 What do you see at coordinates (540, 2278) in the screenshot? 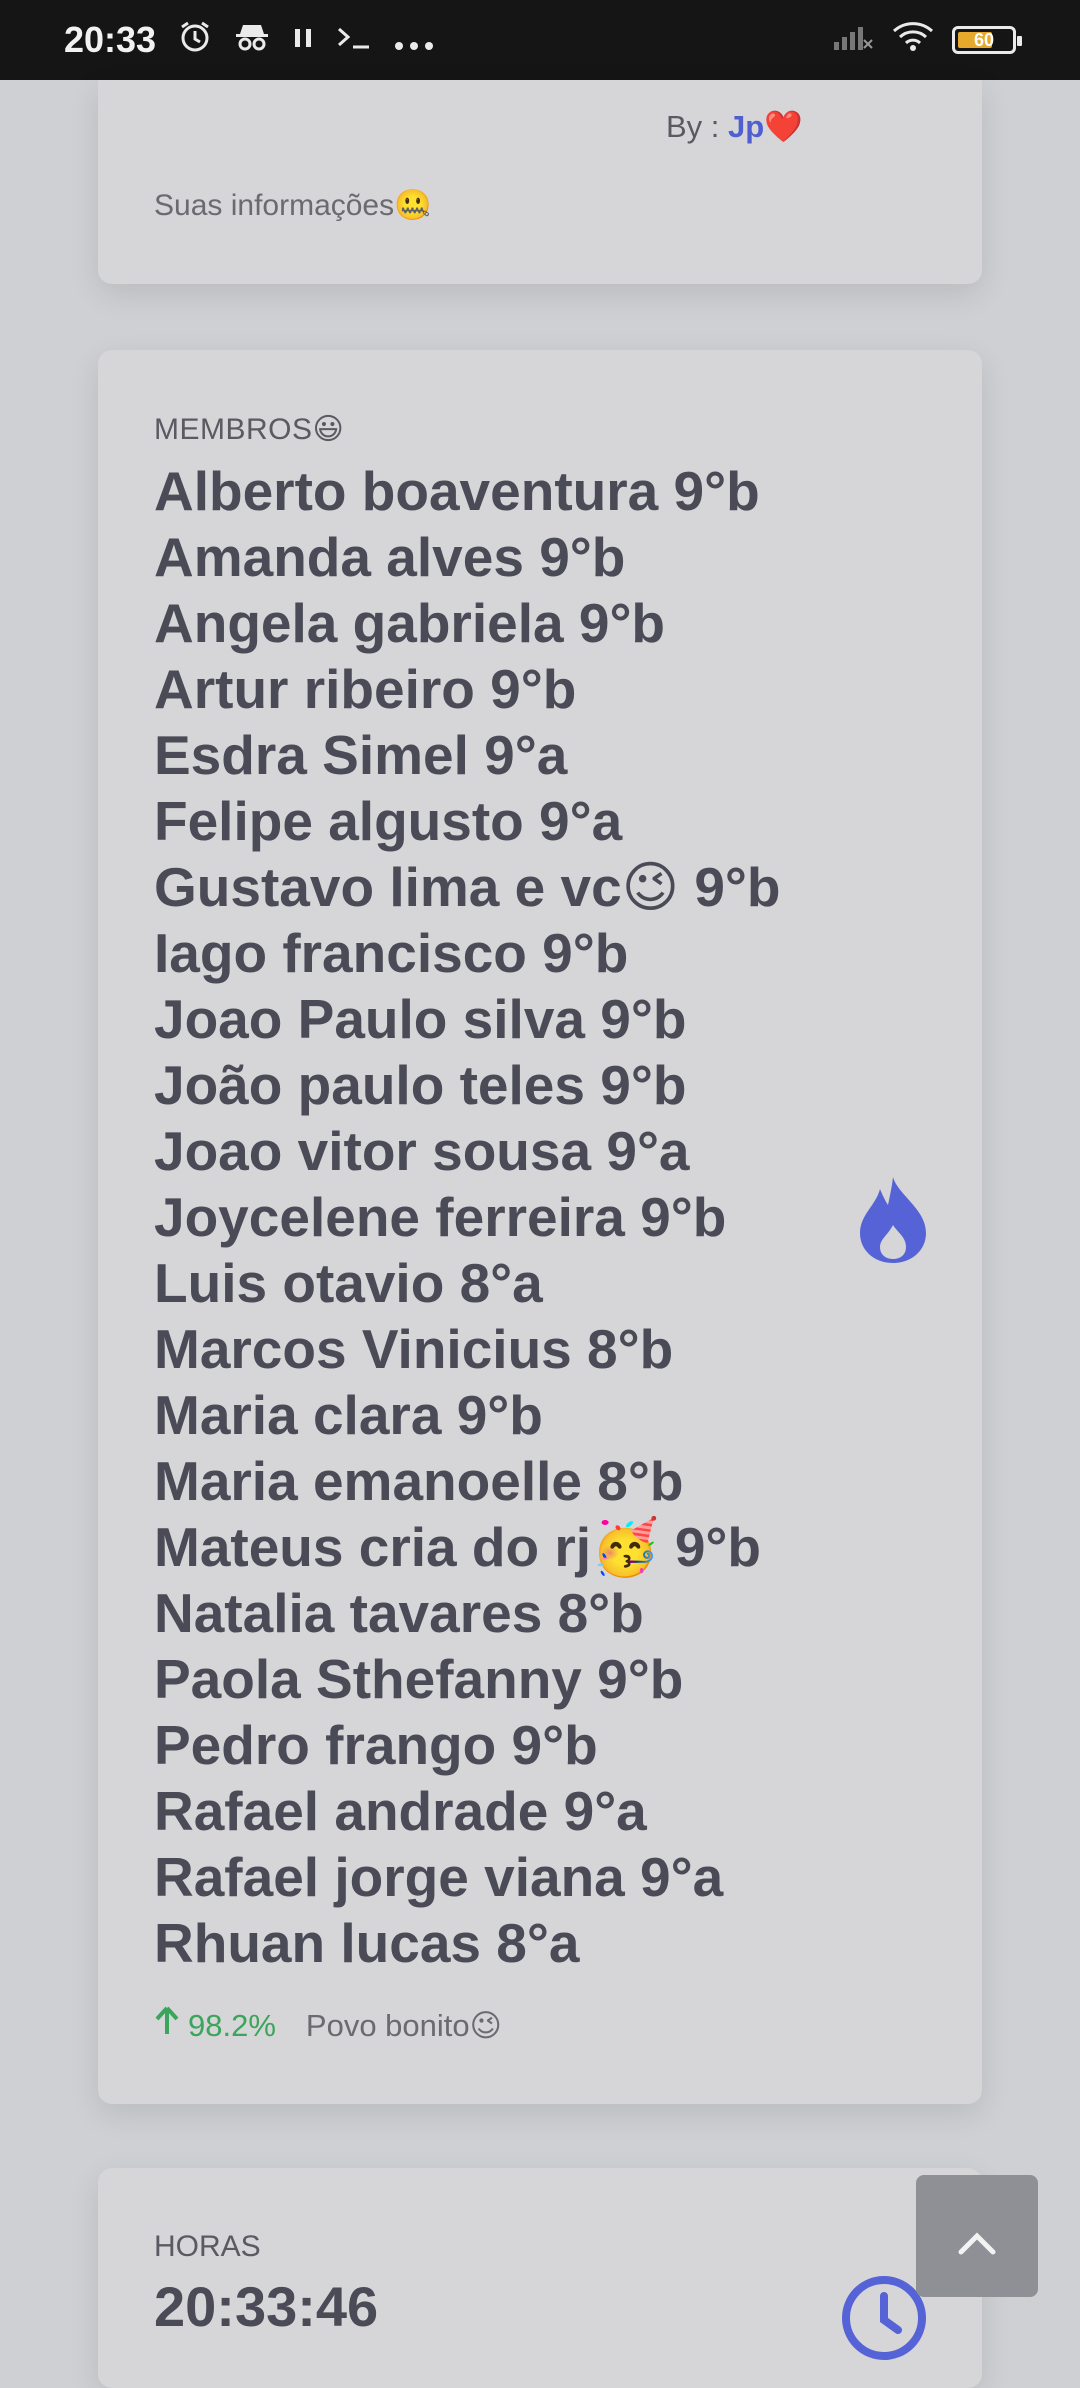
I see `hours-card: HORAS 20:33:46` at bounding box center [540, 2278].